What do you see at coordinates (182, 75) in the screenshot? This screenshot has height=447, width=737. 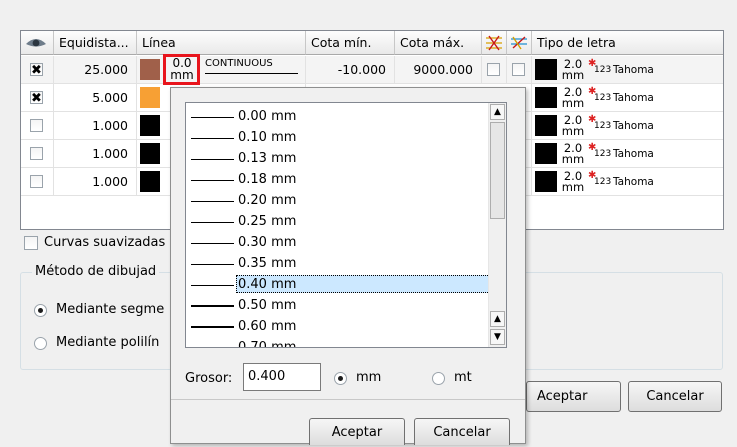 I see `line-width-unit: mm` at bounding box center [182, 75].